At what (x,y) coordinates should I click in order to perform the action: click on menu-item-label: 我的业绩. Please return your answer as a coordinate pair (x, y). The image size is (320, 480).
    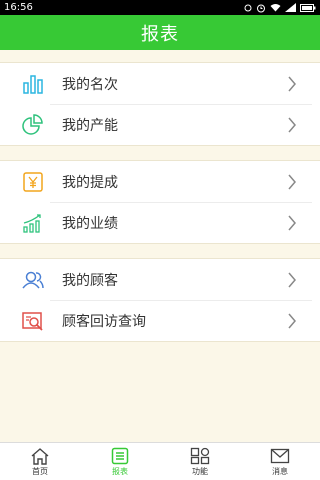
    Looking at the image, I should click on (90, 223).